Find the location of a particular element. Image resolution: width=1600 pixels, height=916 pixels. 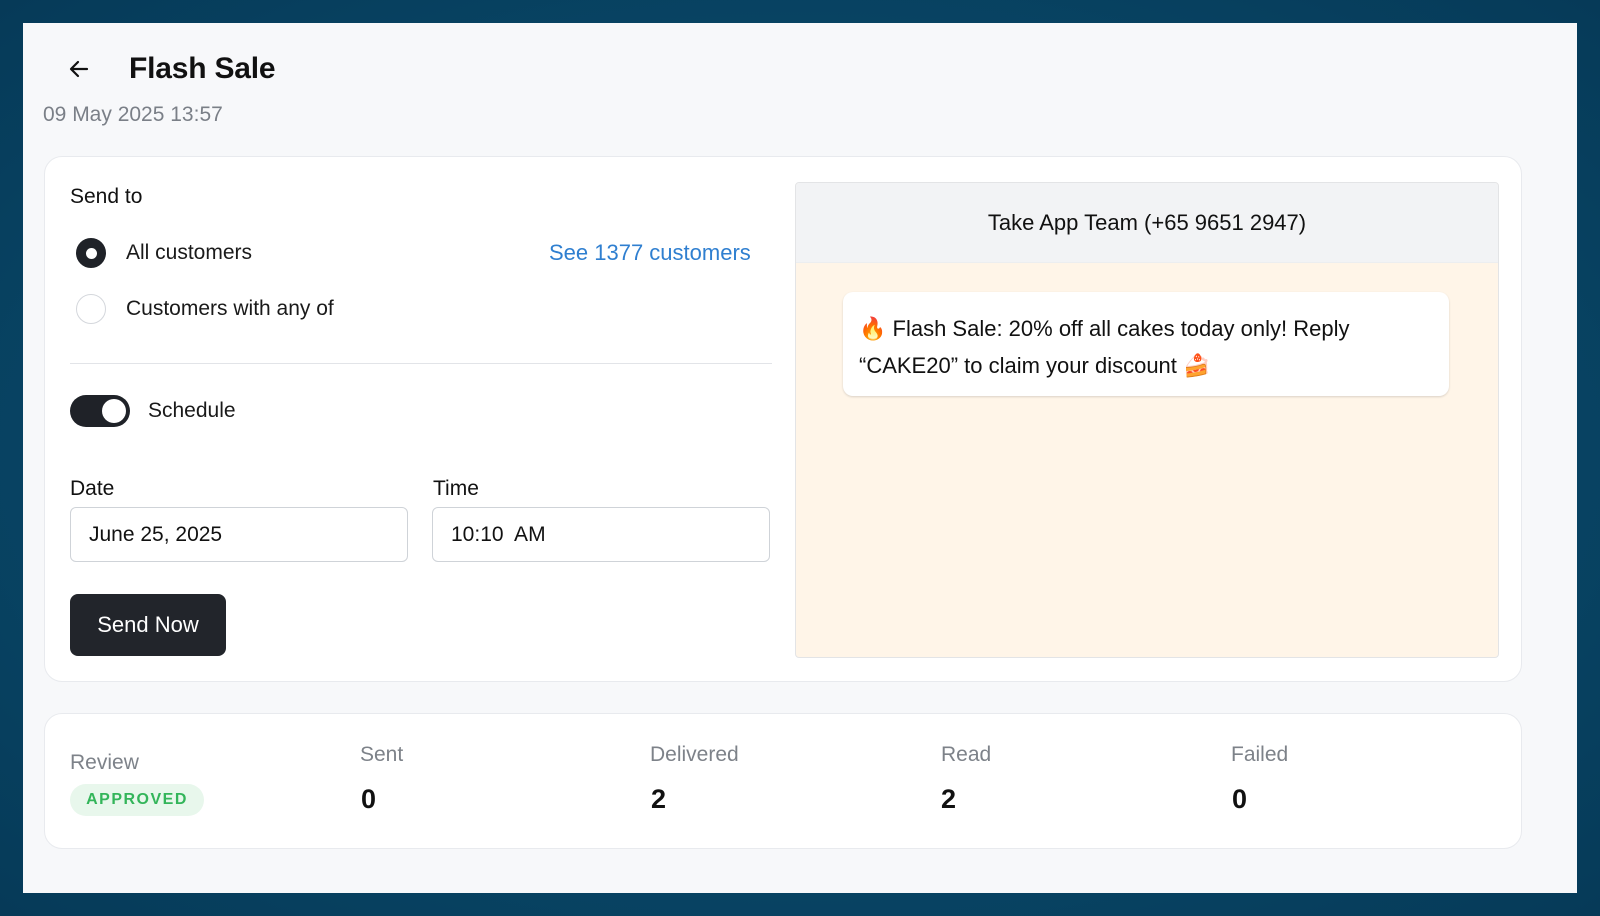

toggle-knob is located at coordinates (114, 411).